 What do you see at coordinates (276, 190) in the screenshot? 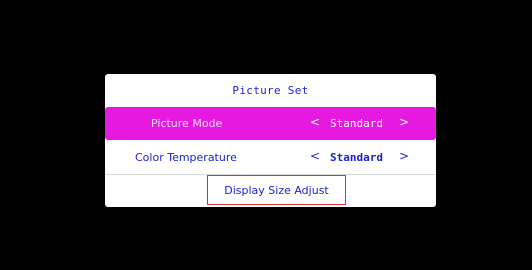
I see `display-size-adjust-button: Display Size Adjust` at bounding box center [276, 190].